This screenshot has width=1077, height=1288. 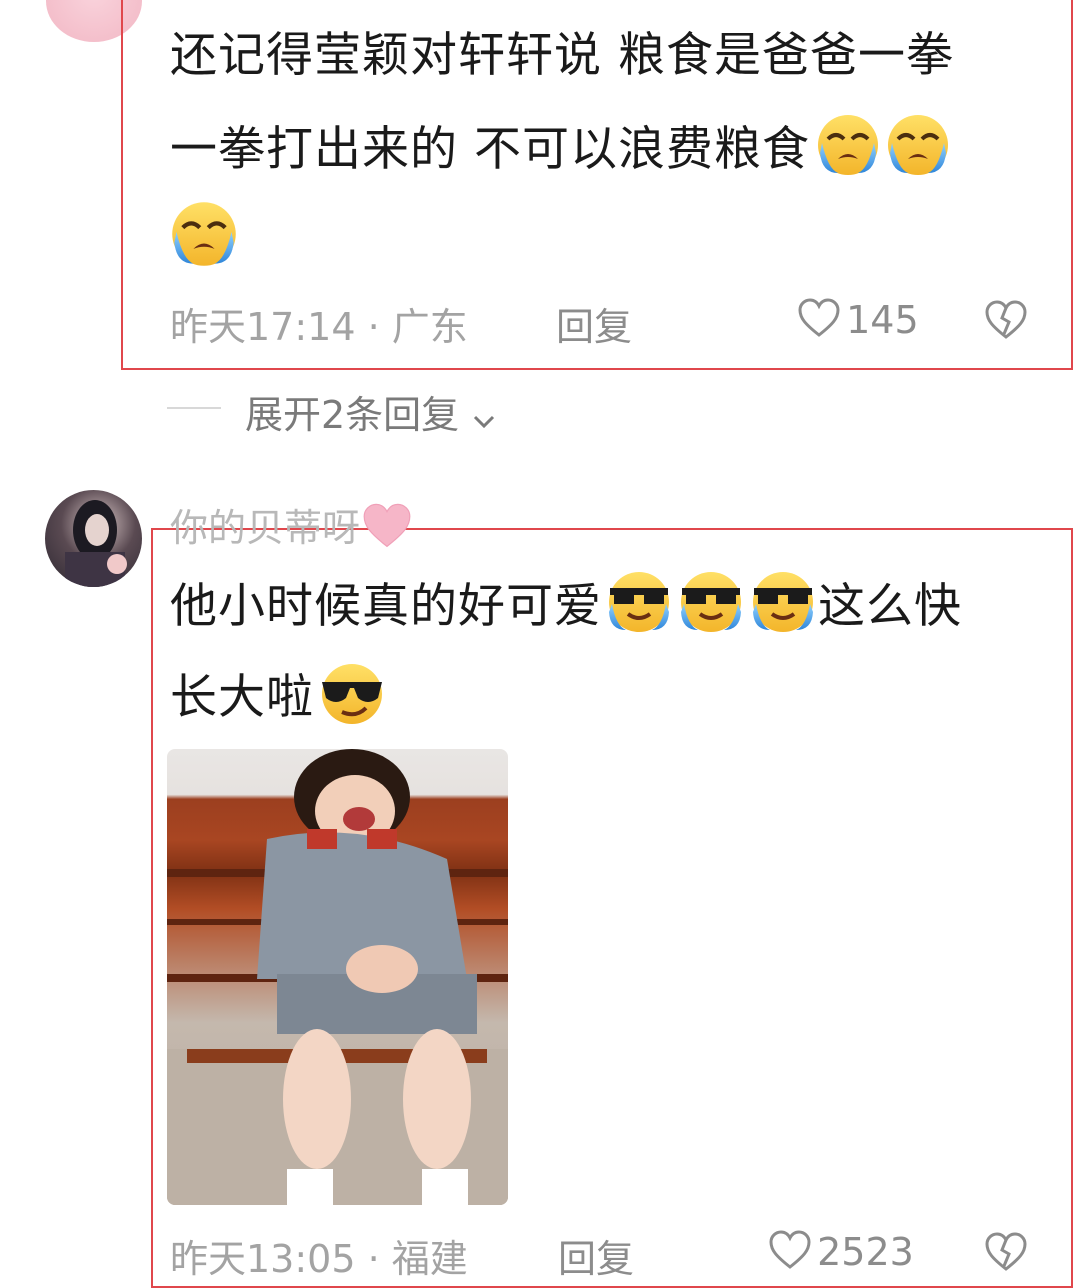 I want to click on comment-text-line-2: 长大啦, so click(x=279, y=700).